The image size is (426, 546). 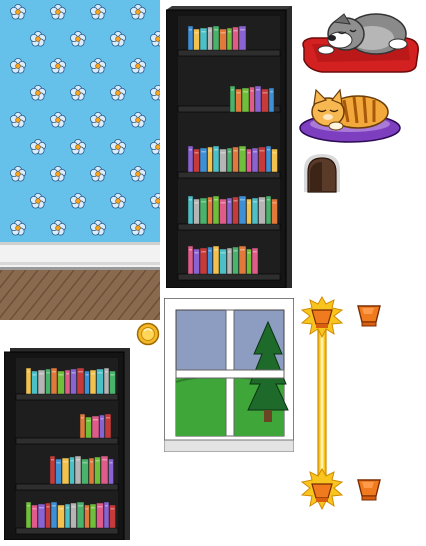 I want to click on floor-tile, so click(x=80, y=295).